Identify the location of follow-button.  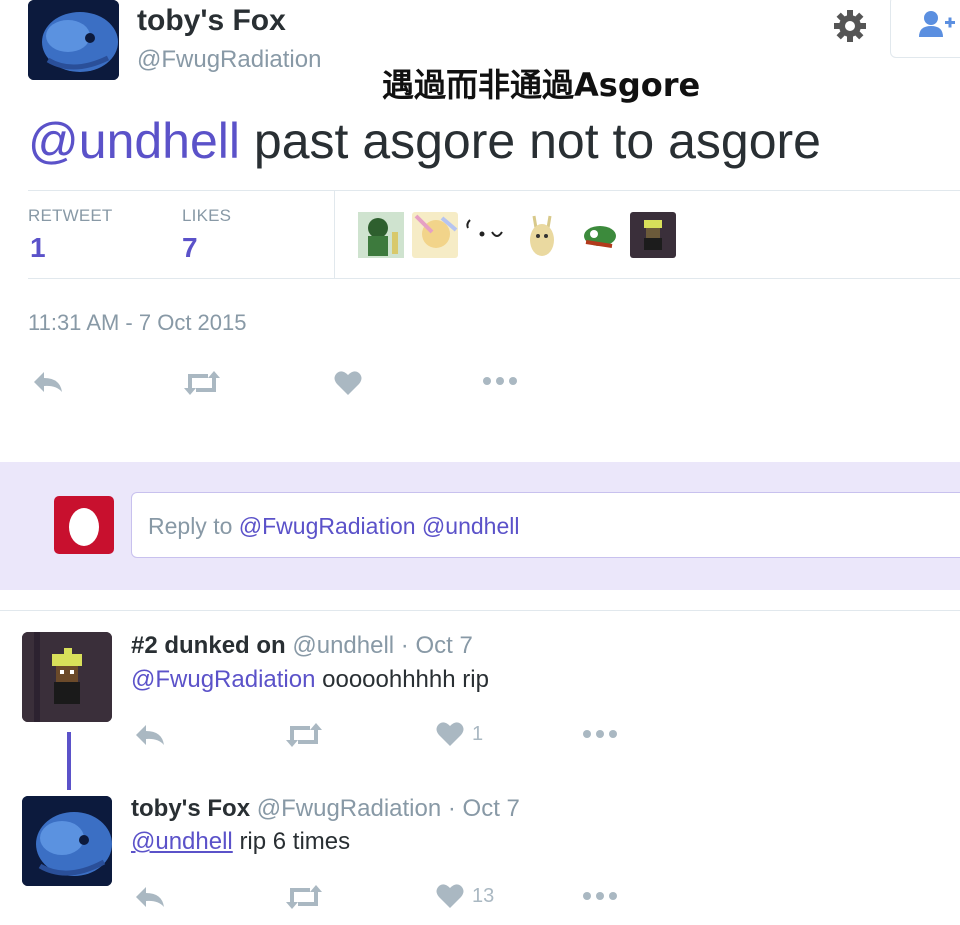
(925, 29).